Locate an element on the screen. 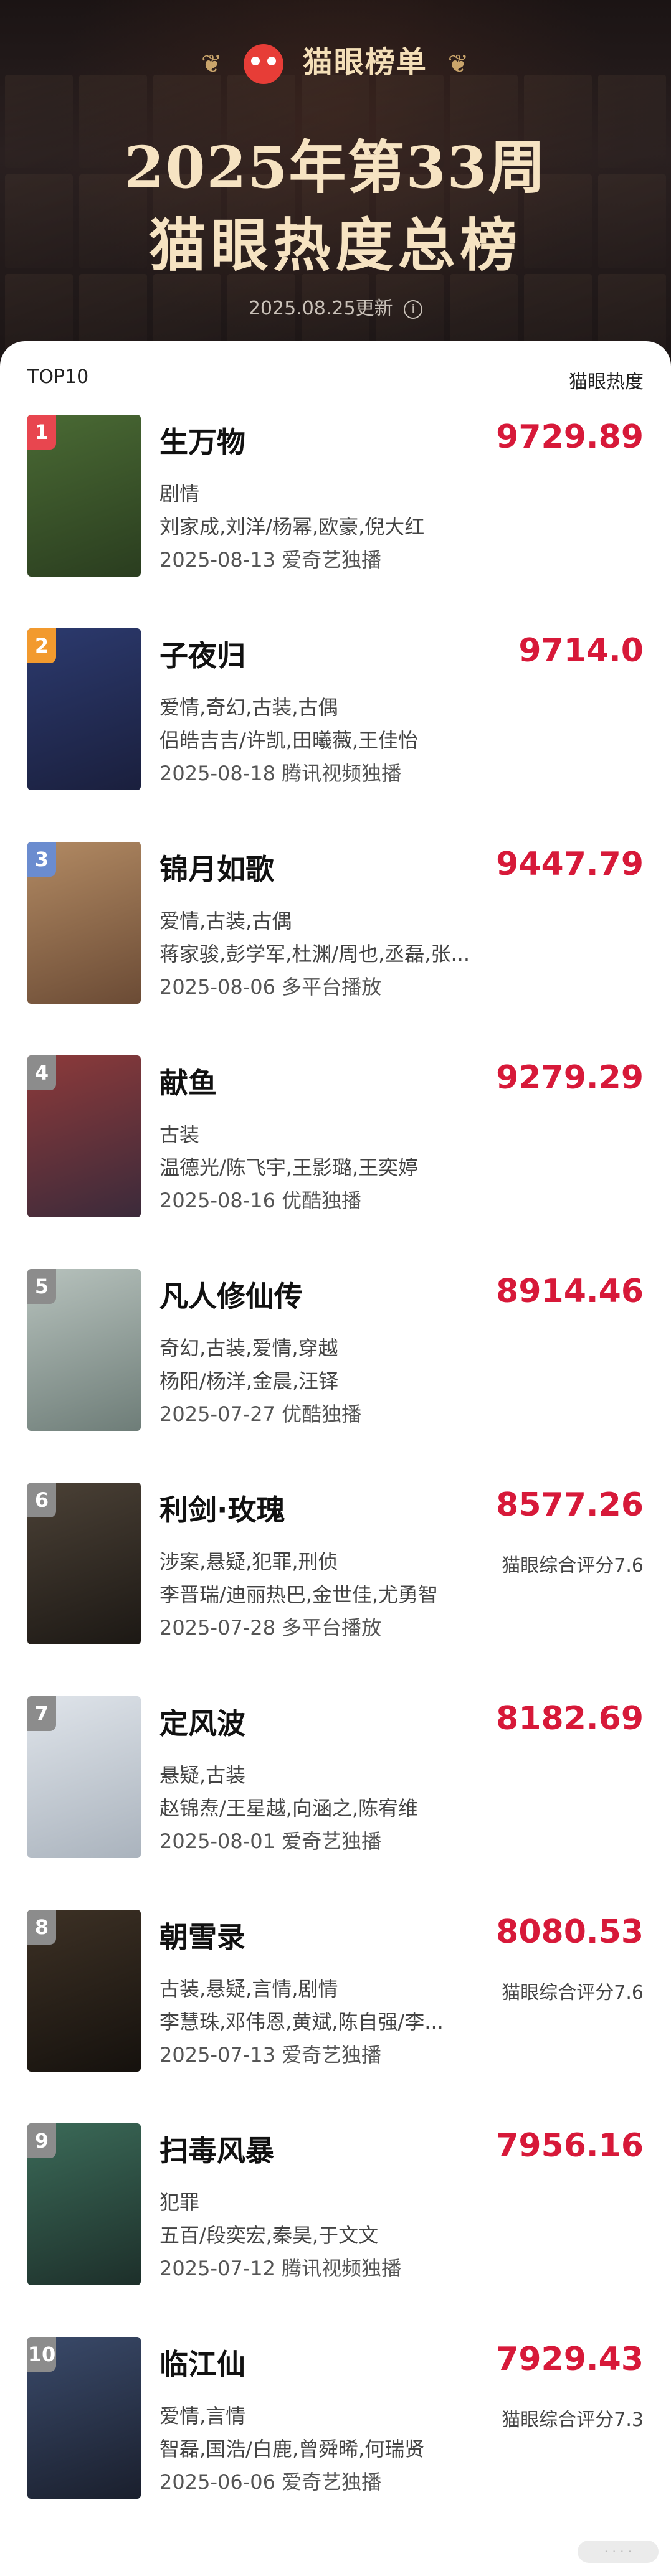 The width and height of the screenshot is (671, 2576). genre-tags: 涉案,悬疑,犯罪,刑侦 is located at coordinates (248, 1561).